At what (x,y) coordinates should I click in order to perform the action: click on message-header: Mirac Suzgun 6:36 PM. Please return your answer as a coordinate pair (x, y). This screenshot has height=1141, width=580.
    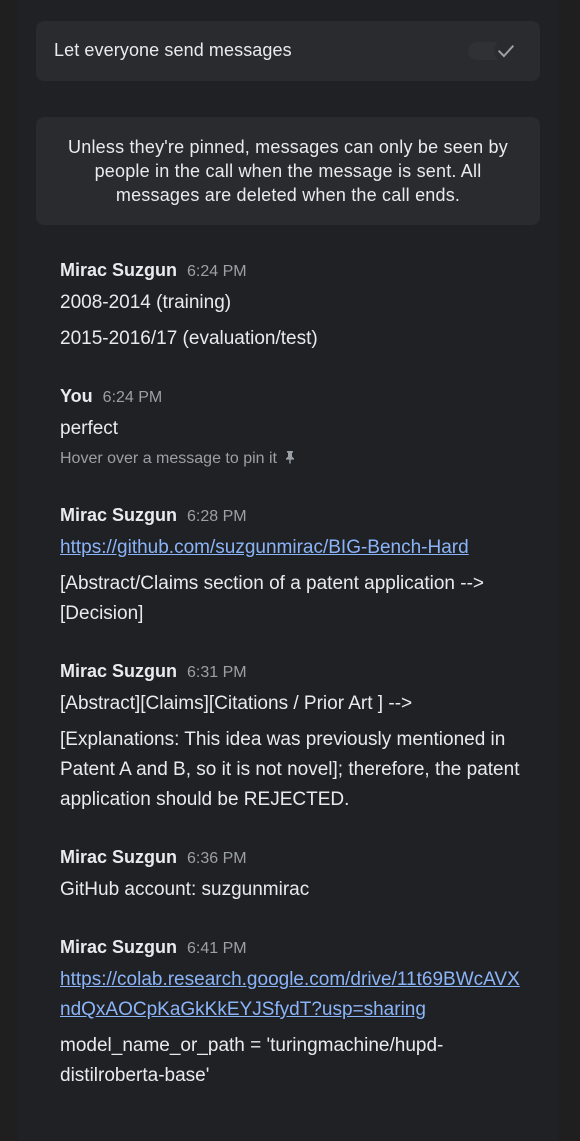
    Looking at the image, I should click on (295, 857).